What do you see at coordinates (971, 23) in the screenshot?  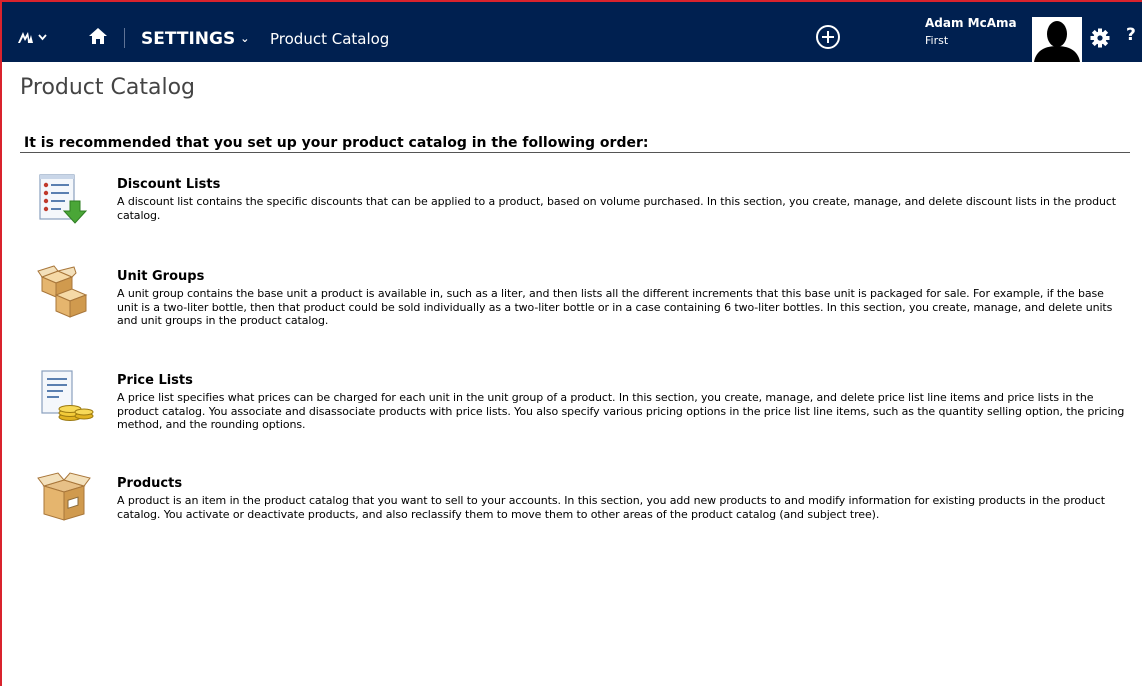 I see `user-name: Adam McAma` at bounding box center [971, 23].